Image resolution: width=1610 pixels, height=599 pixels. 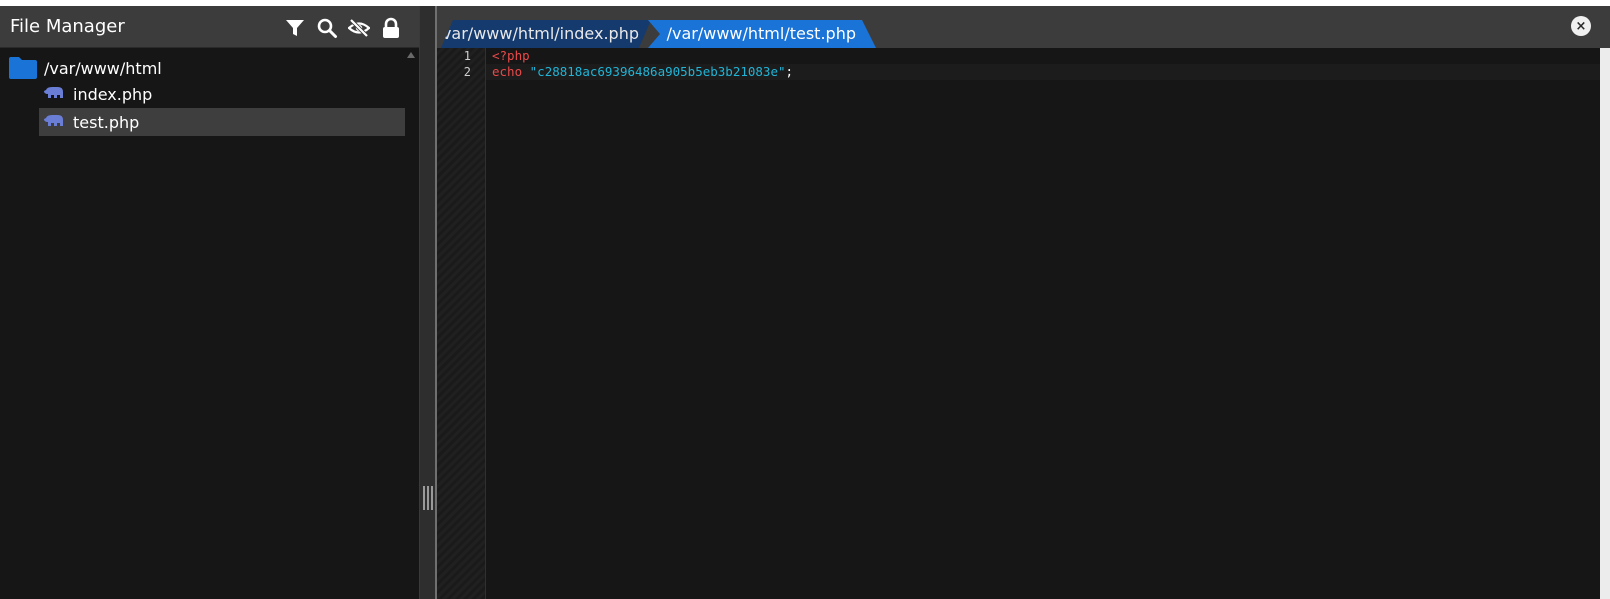 What do you see at coordinates (467, 56) in the screenshot?
I see `line-number: 1` at bounding box center [467, 56].